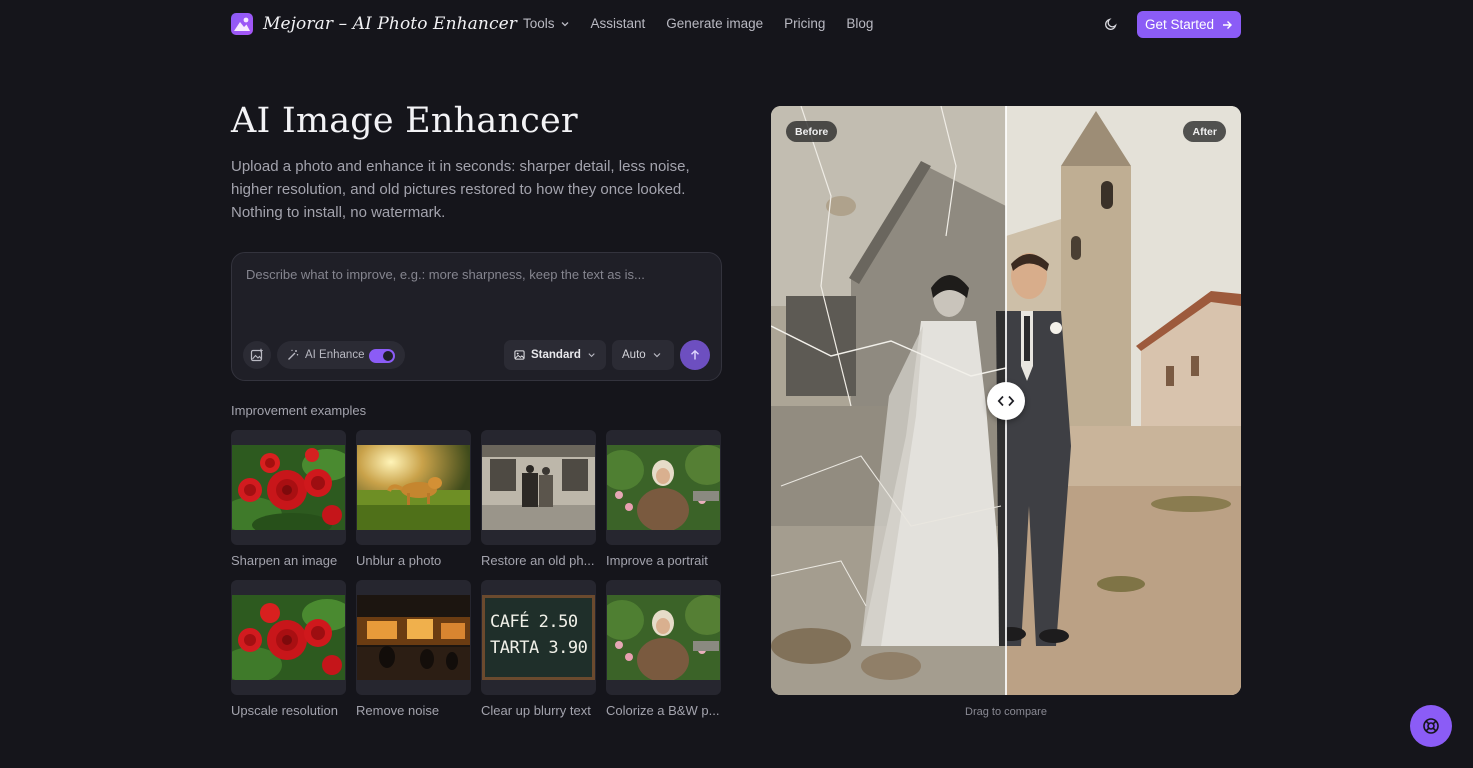 The height and width of the screenshot is (768, 1473). I want to click on nav-tools: Tools, so click(546, 23).